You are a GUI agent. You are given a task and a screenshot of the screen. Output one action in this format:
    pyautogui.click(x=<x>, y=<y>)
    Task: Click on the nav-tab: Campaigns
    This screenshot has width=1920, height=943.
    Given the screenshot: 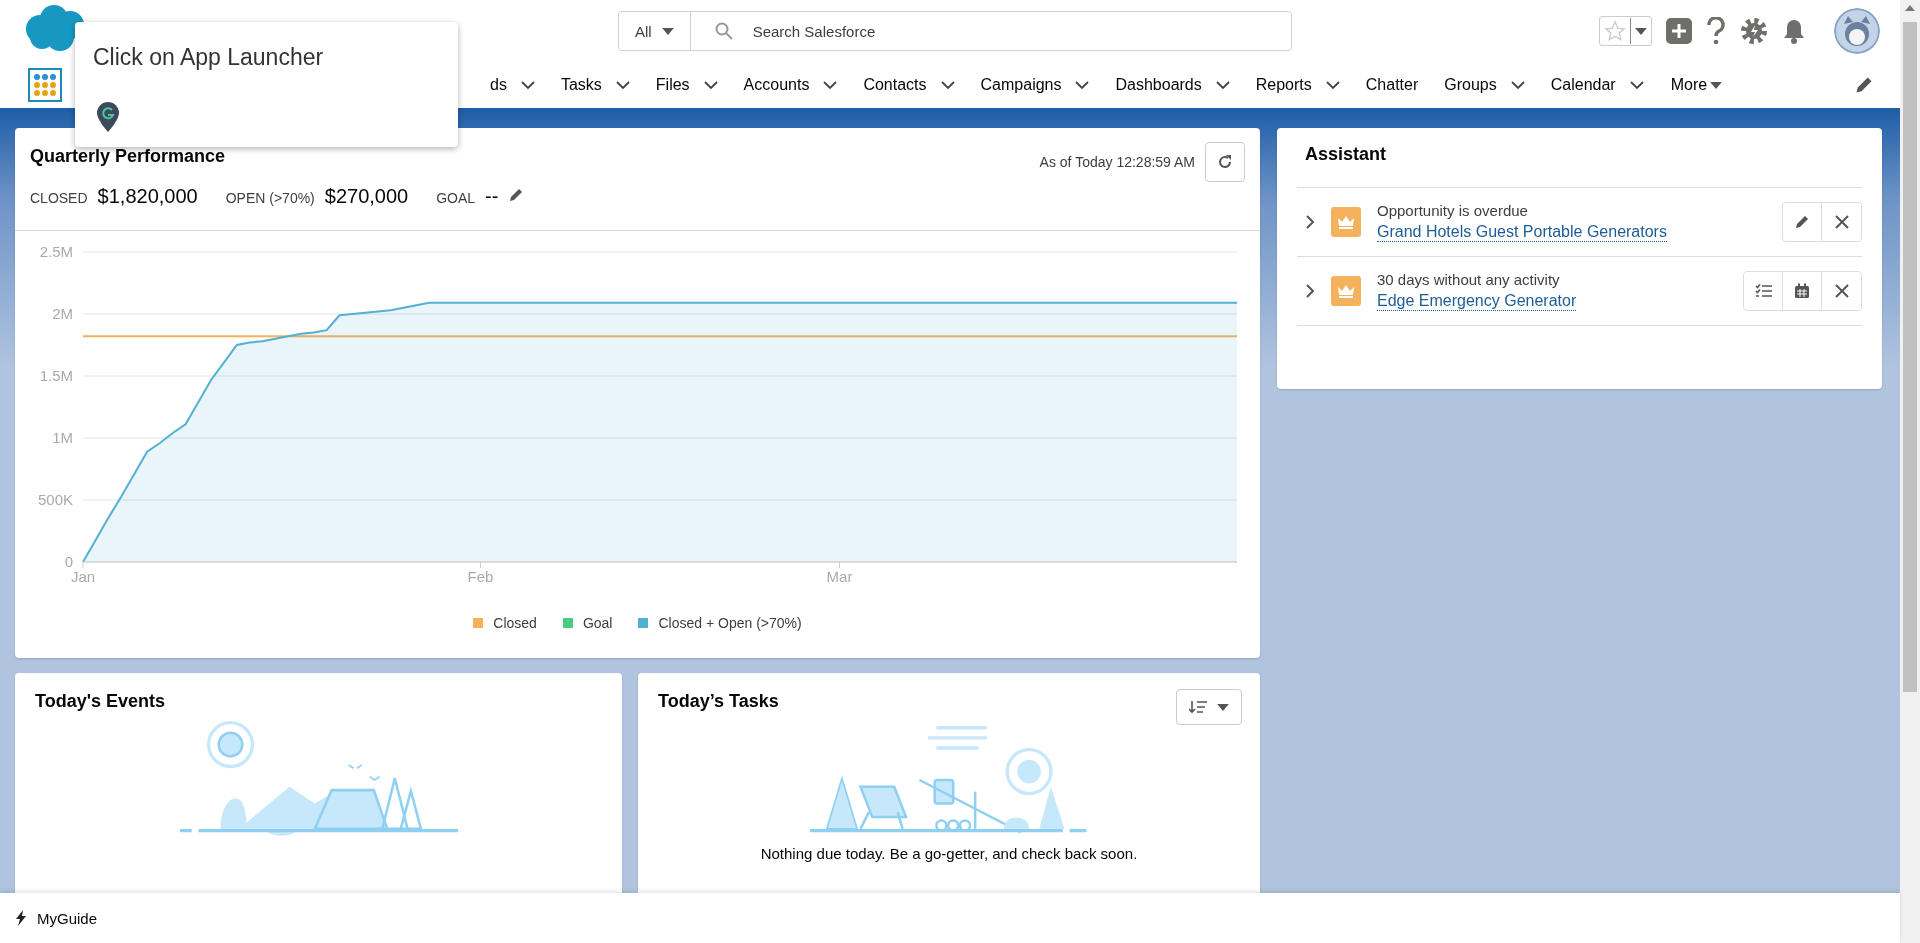 What is the action you would take?
    pyautogui.click(x=1035, y=85)
    